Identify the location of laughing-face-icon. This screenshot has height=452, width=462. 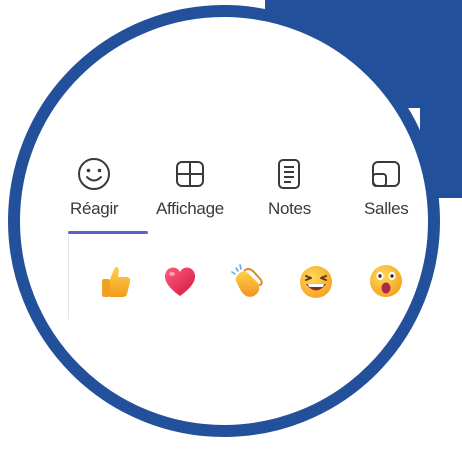
(316, 282).